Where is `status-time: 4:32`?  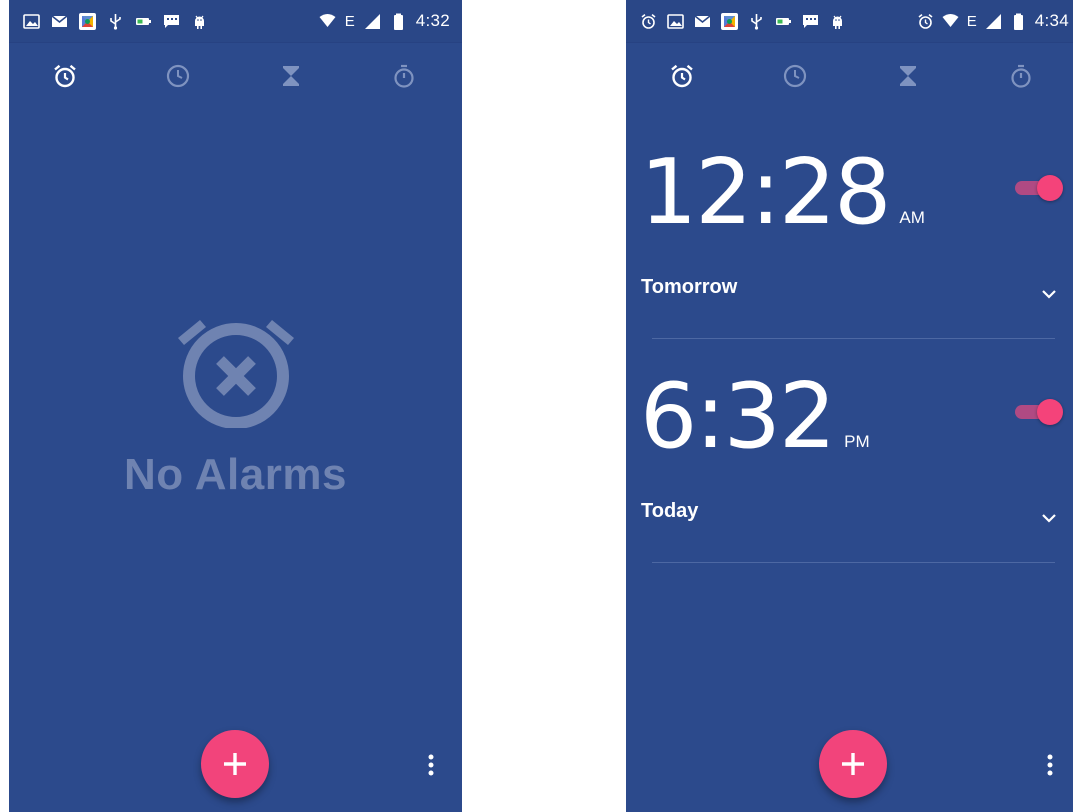 status-time: 4:32 is located at coordinates (432, 20).